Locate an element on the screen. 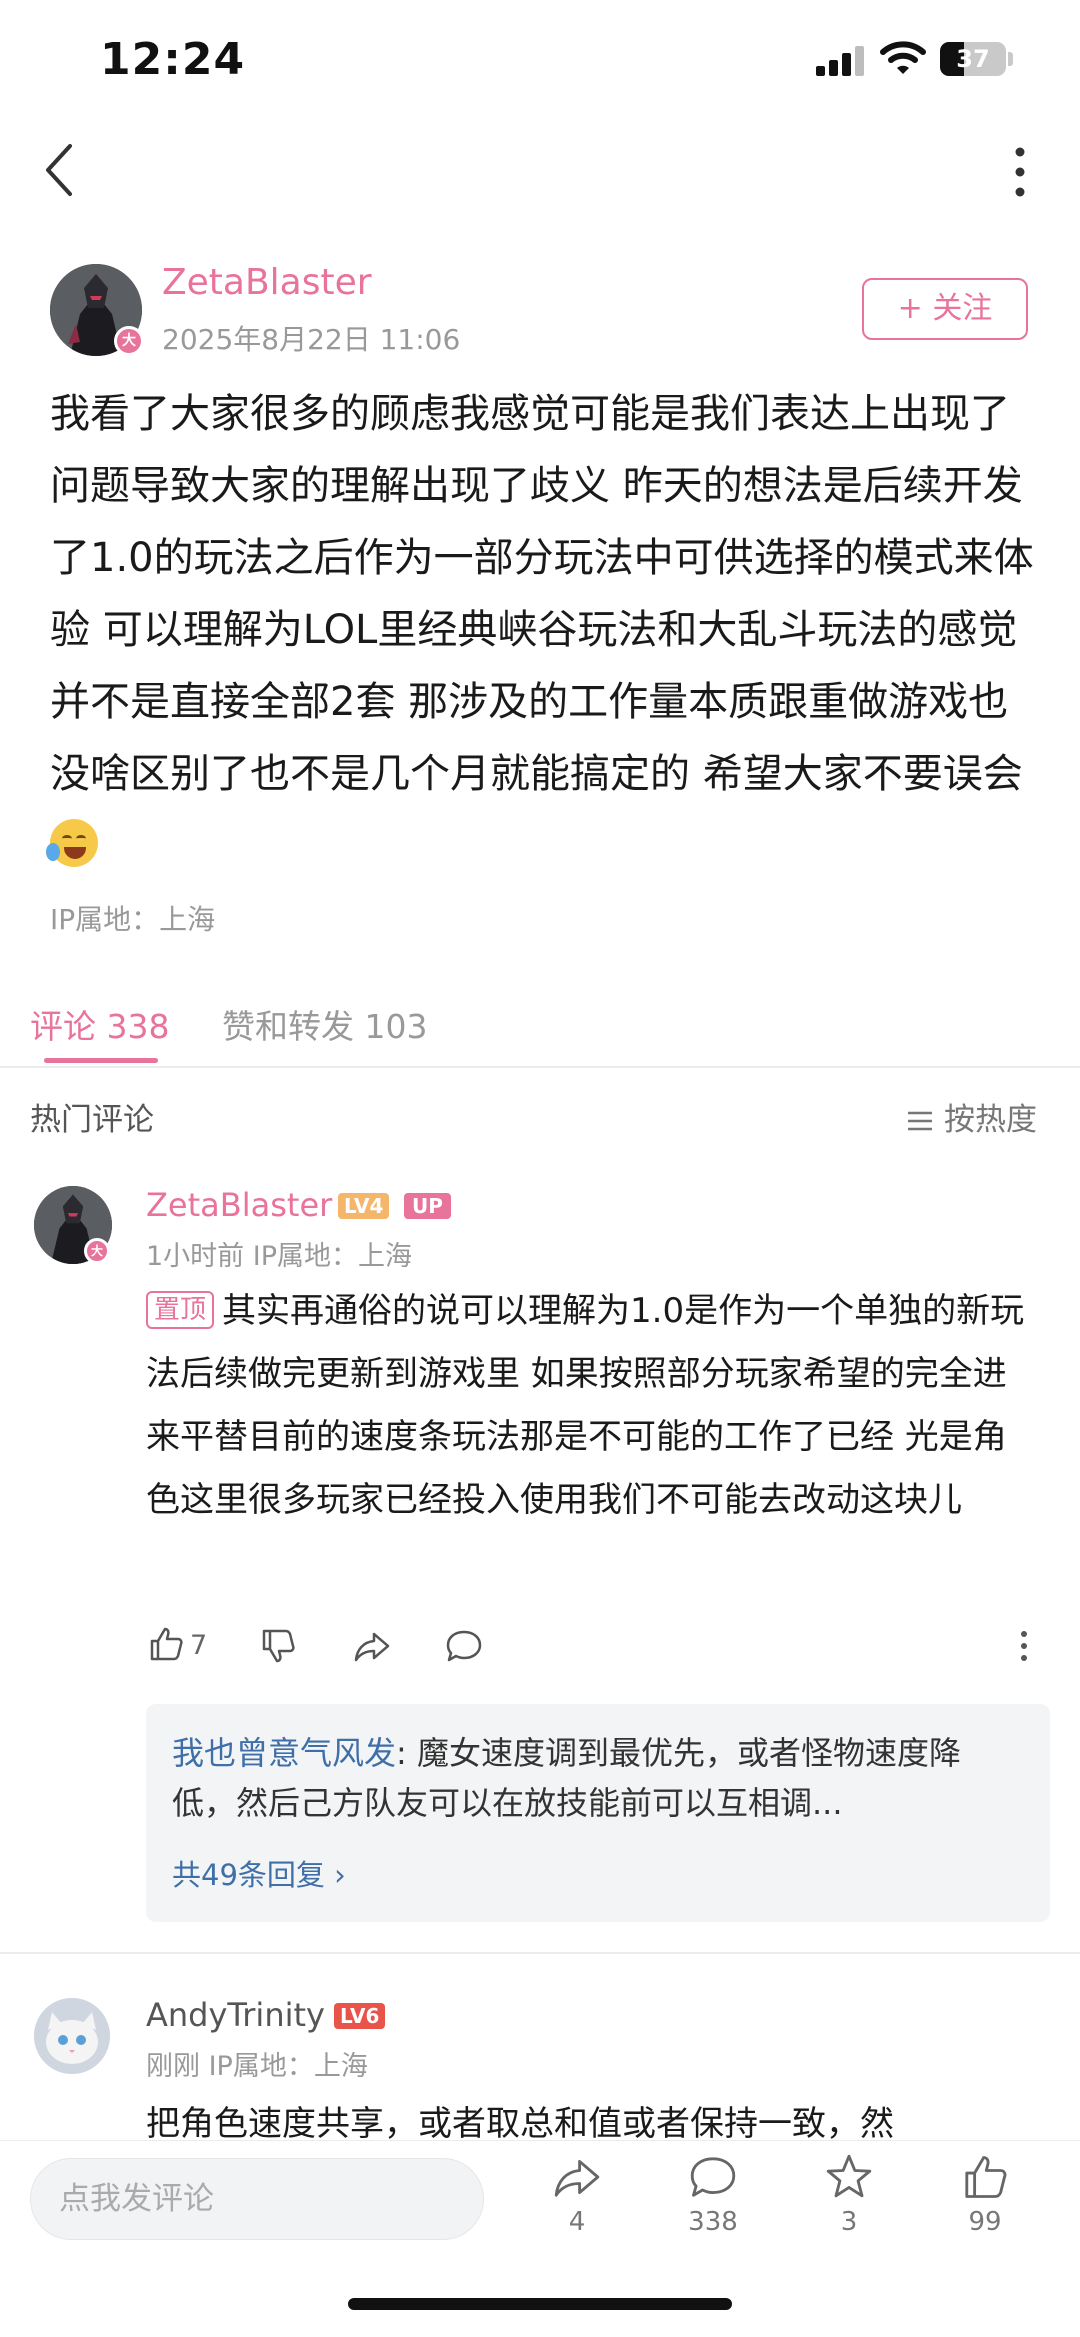 The height and width of the screenshot is (2337, 1080). comment-more-icon is located at coordinates (1024, 1646).